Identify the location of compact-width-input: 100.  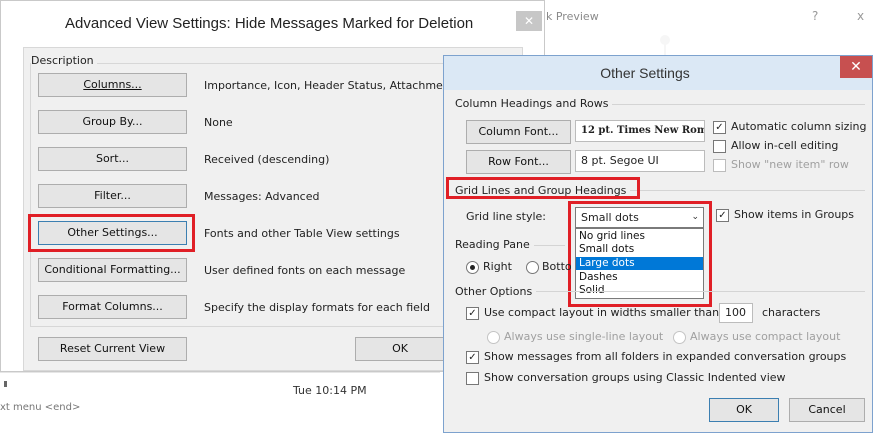
(736, 313).